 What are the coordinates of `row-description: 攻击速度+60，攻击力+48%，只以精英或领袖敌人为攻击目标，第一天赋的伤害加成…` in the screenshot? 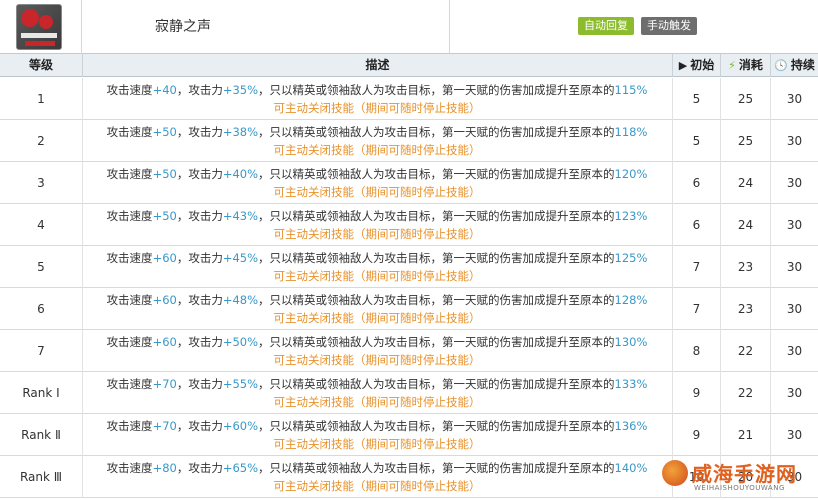 It's located at (377, 309).